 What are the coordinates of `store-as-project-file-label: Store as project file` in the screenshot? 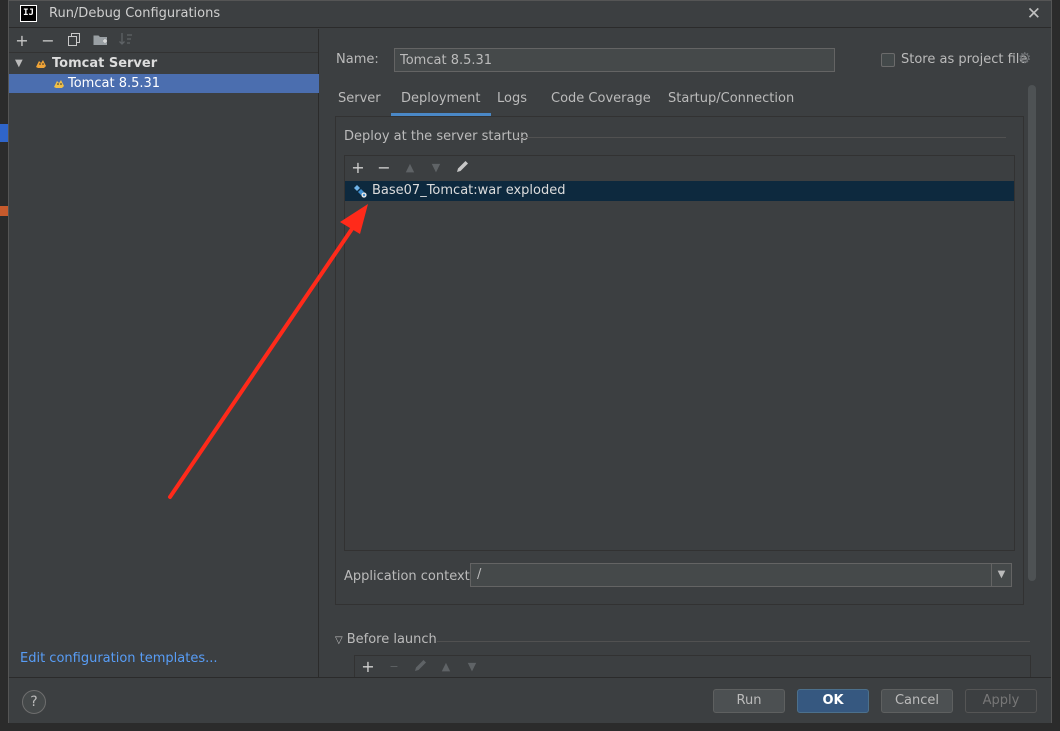 It's located at (964, 59).